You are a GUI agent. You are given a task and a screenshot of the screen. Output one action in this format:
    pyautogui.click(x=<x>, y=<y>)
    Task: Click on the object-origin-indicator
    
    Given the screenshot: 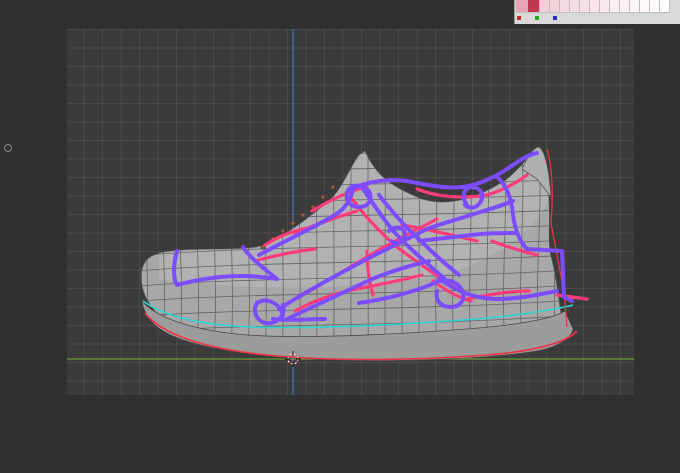 What is the action you would take?
    pyautogui.click(x=8, y=148)
    